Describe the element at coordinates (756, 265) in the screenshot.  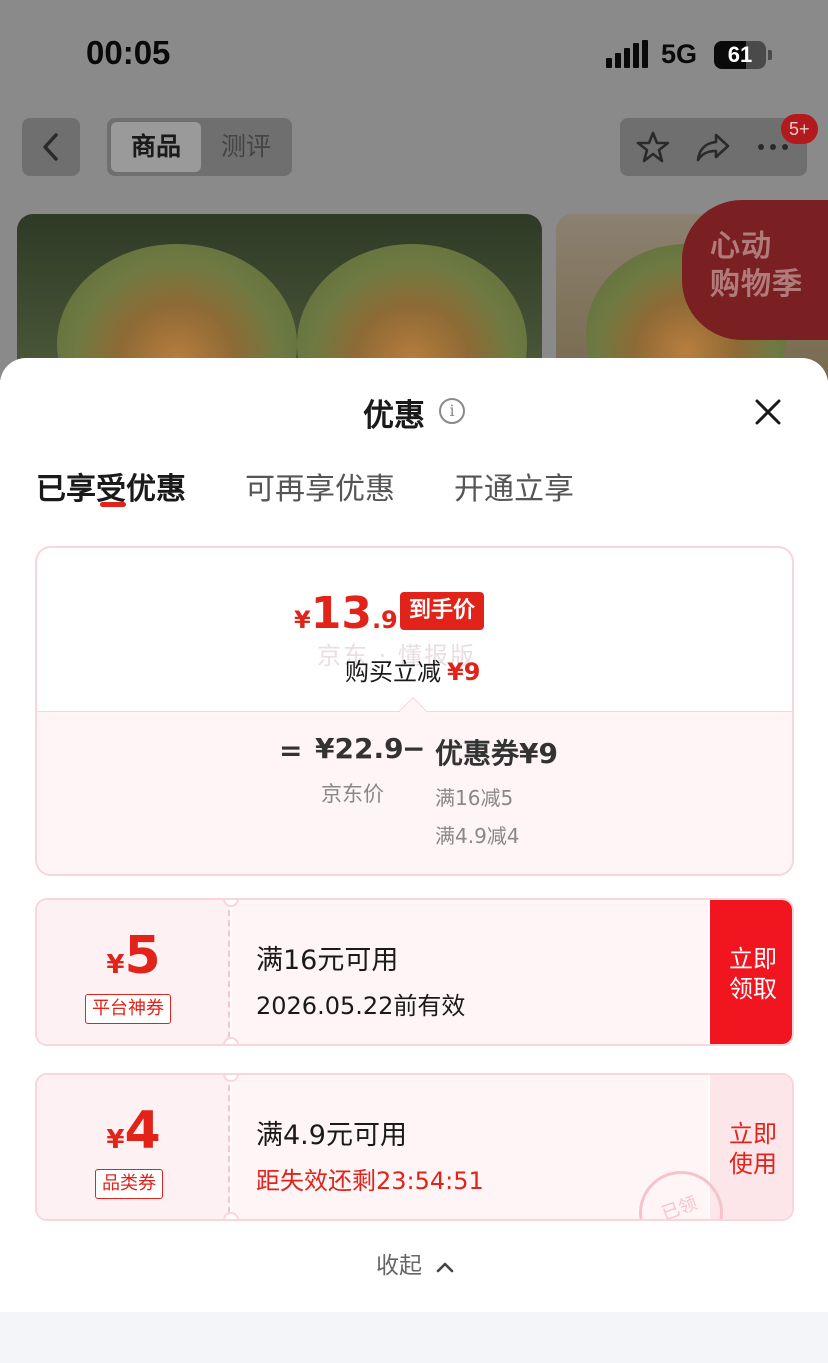
I see `promo-banner-text: 心动 购物季` at that location.